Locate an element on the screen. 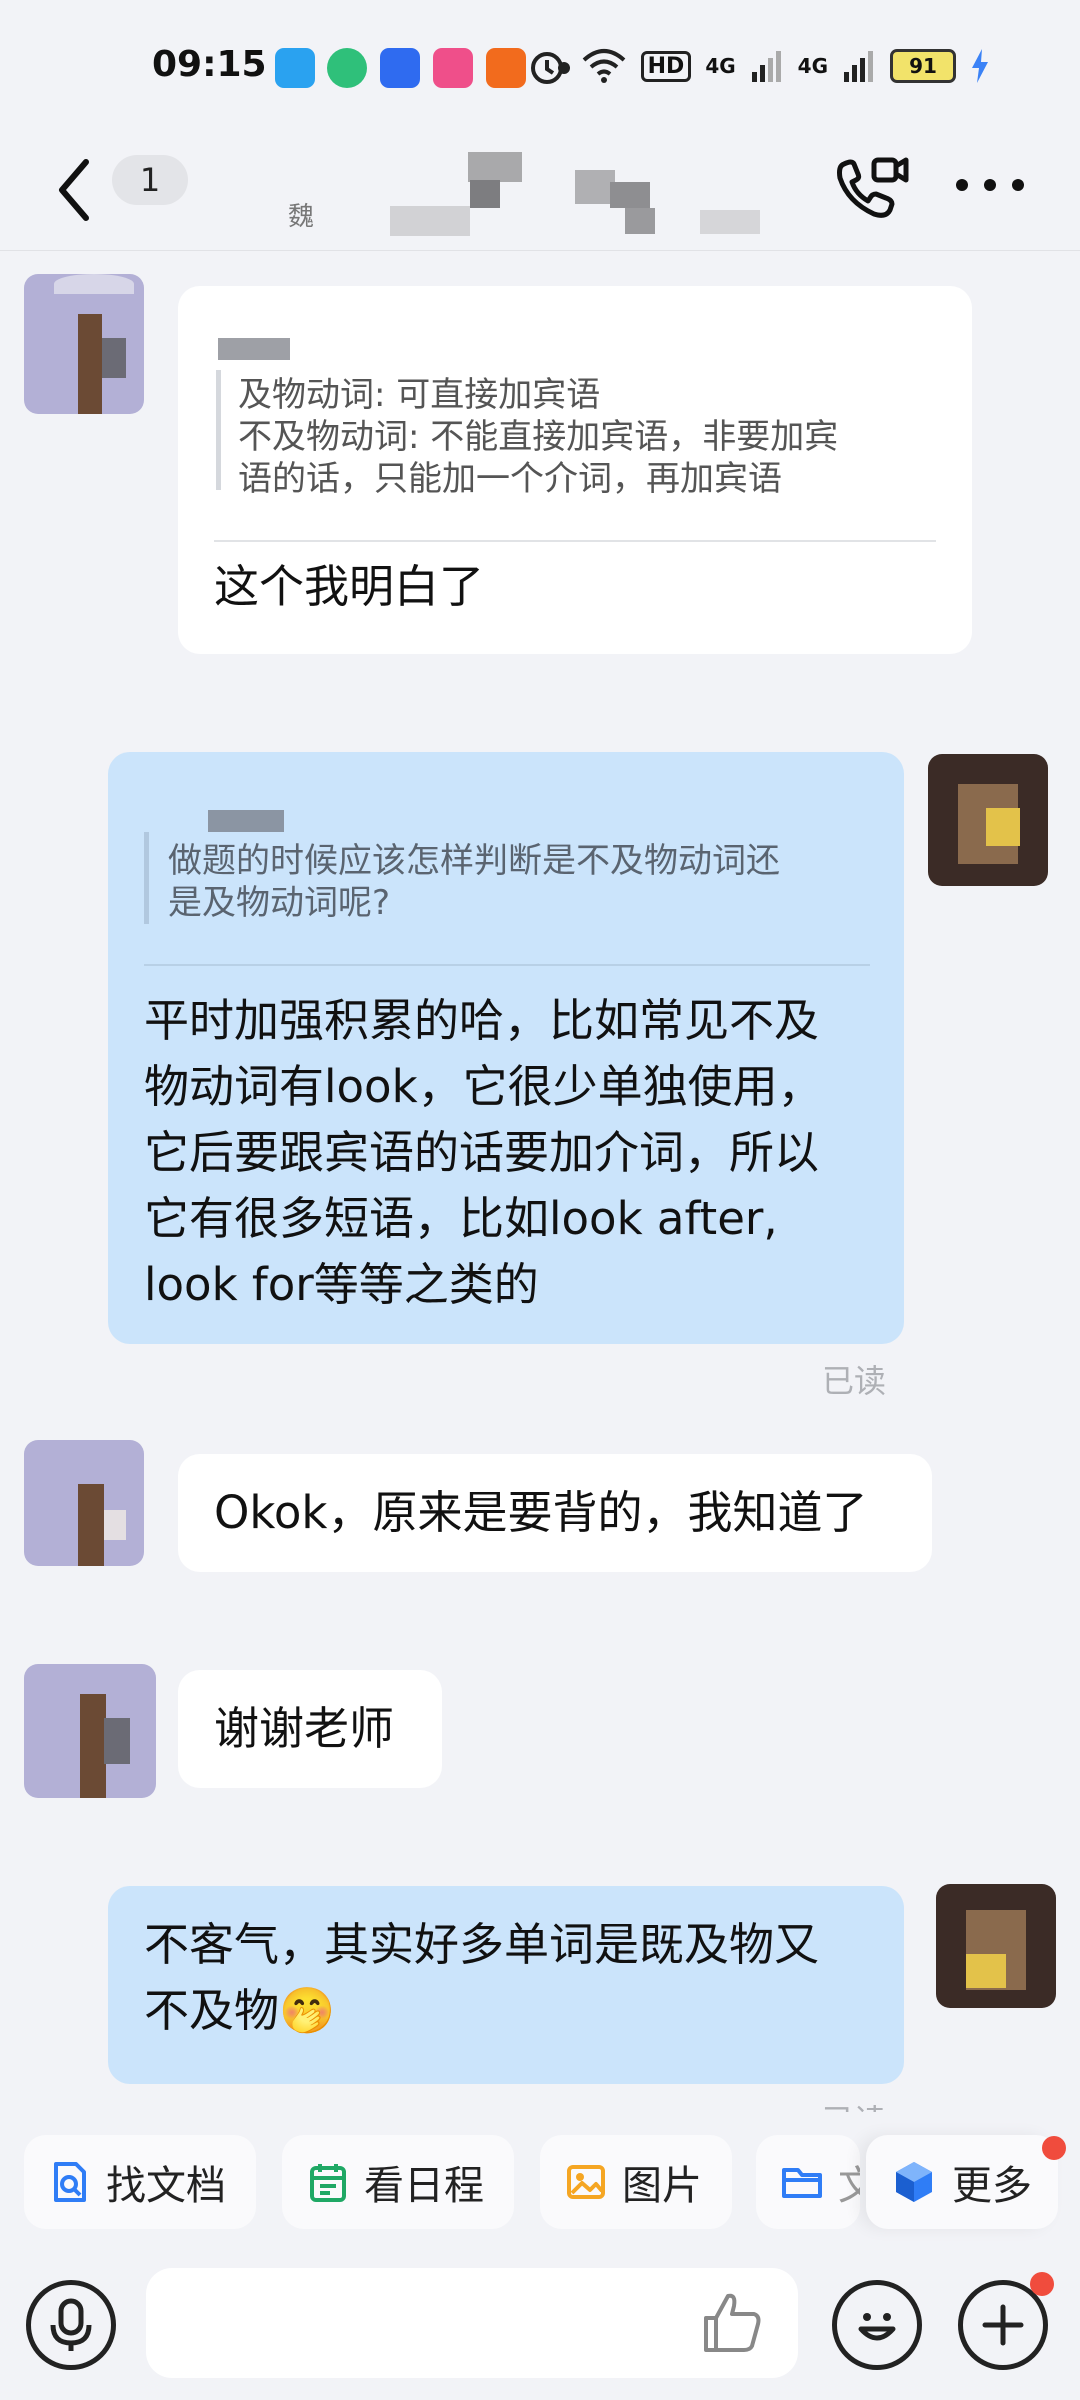  message-text: Okok，原来是要背的，我知道了 is located at coordinates (541, 1512).